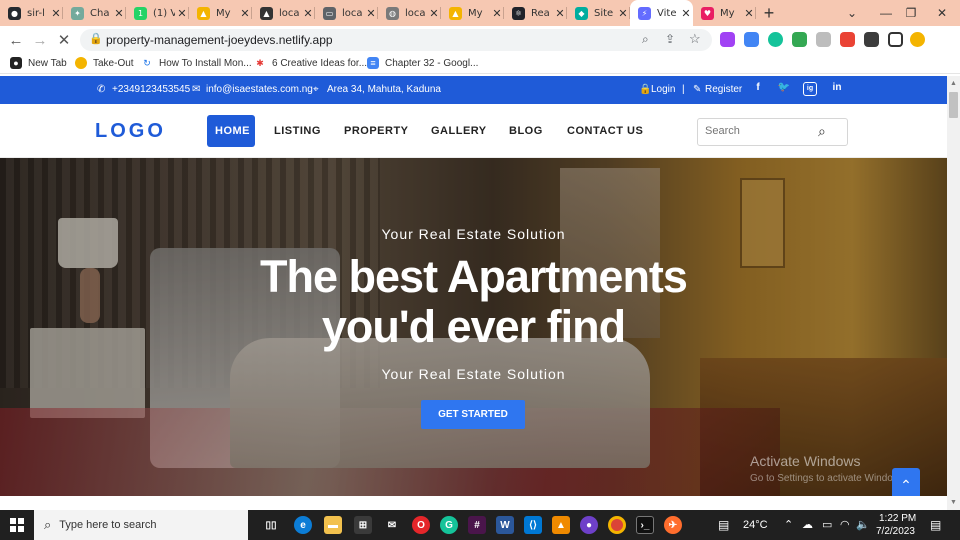 The image size is (960, 540). I want to click on store-icon: ⊞, so click(363, 525).